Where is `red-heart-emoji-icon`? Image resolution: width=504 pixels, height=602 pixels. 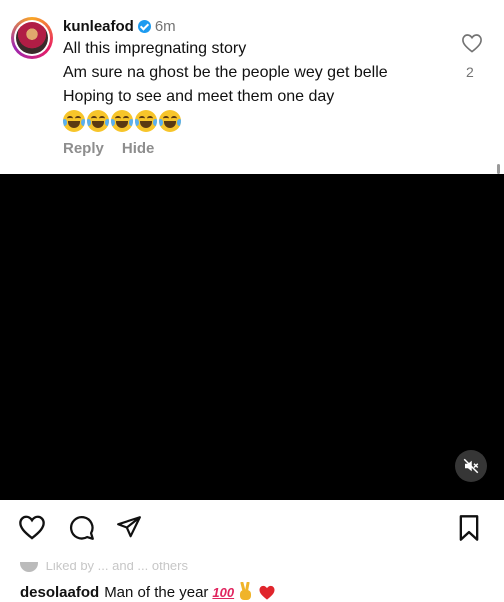
red-heart-emoji-icon is located at coordinates (267, 592).